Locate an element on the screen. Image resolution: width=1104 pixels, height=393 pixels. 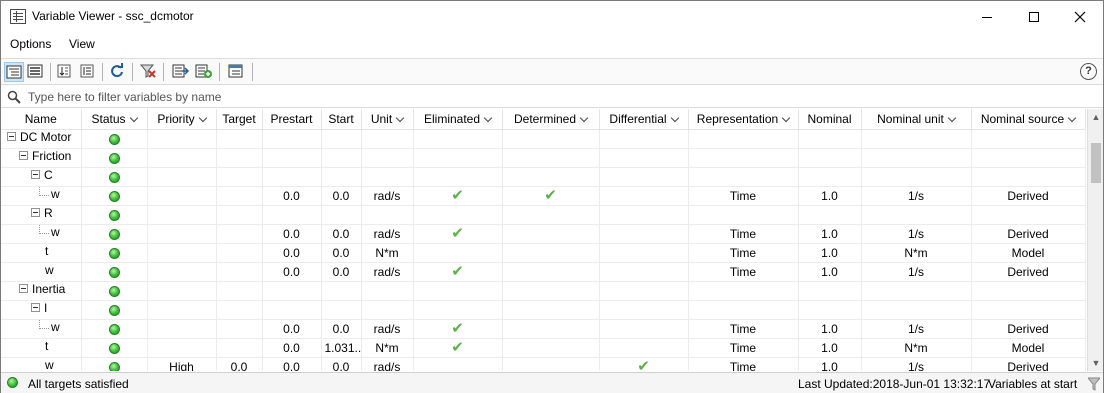
nominal-cell is located at coordinates (830, 310).